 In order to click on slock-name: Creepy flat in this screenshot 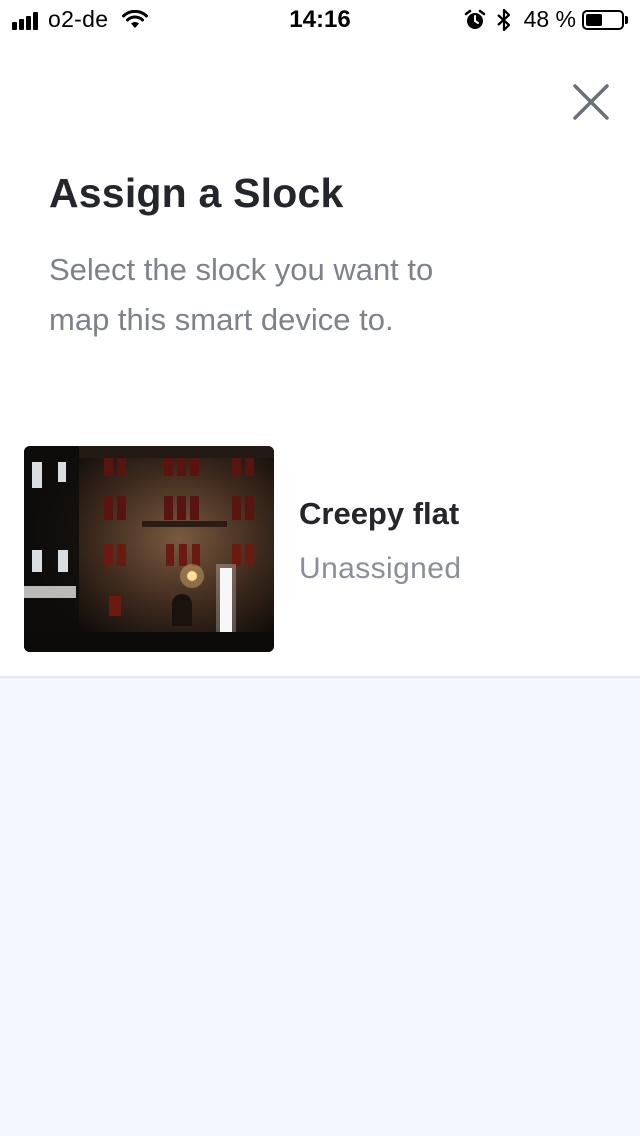, I will do `click(379, 513)`.